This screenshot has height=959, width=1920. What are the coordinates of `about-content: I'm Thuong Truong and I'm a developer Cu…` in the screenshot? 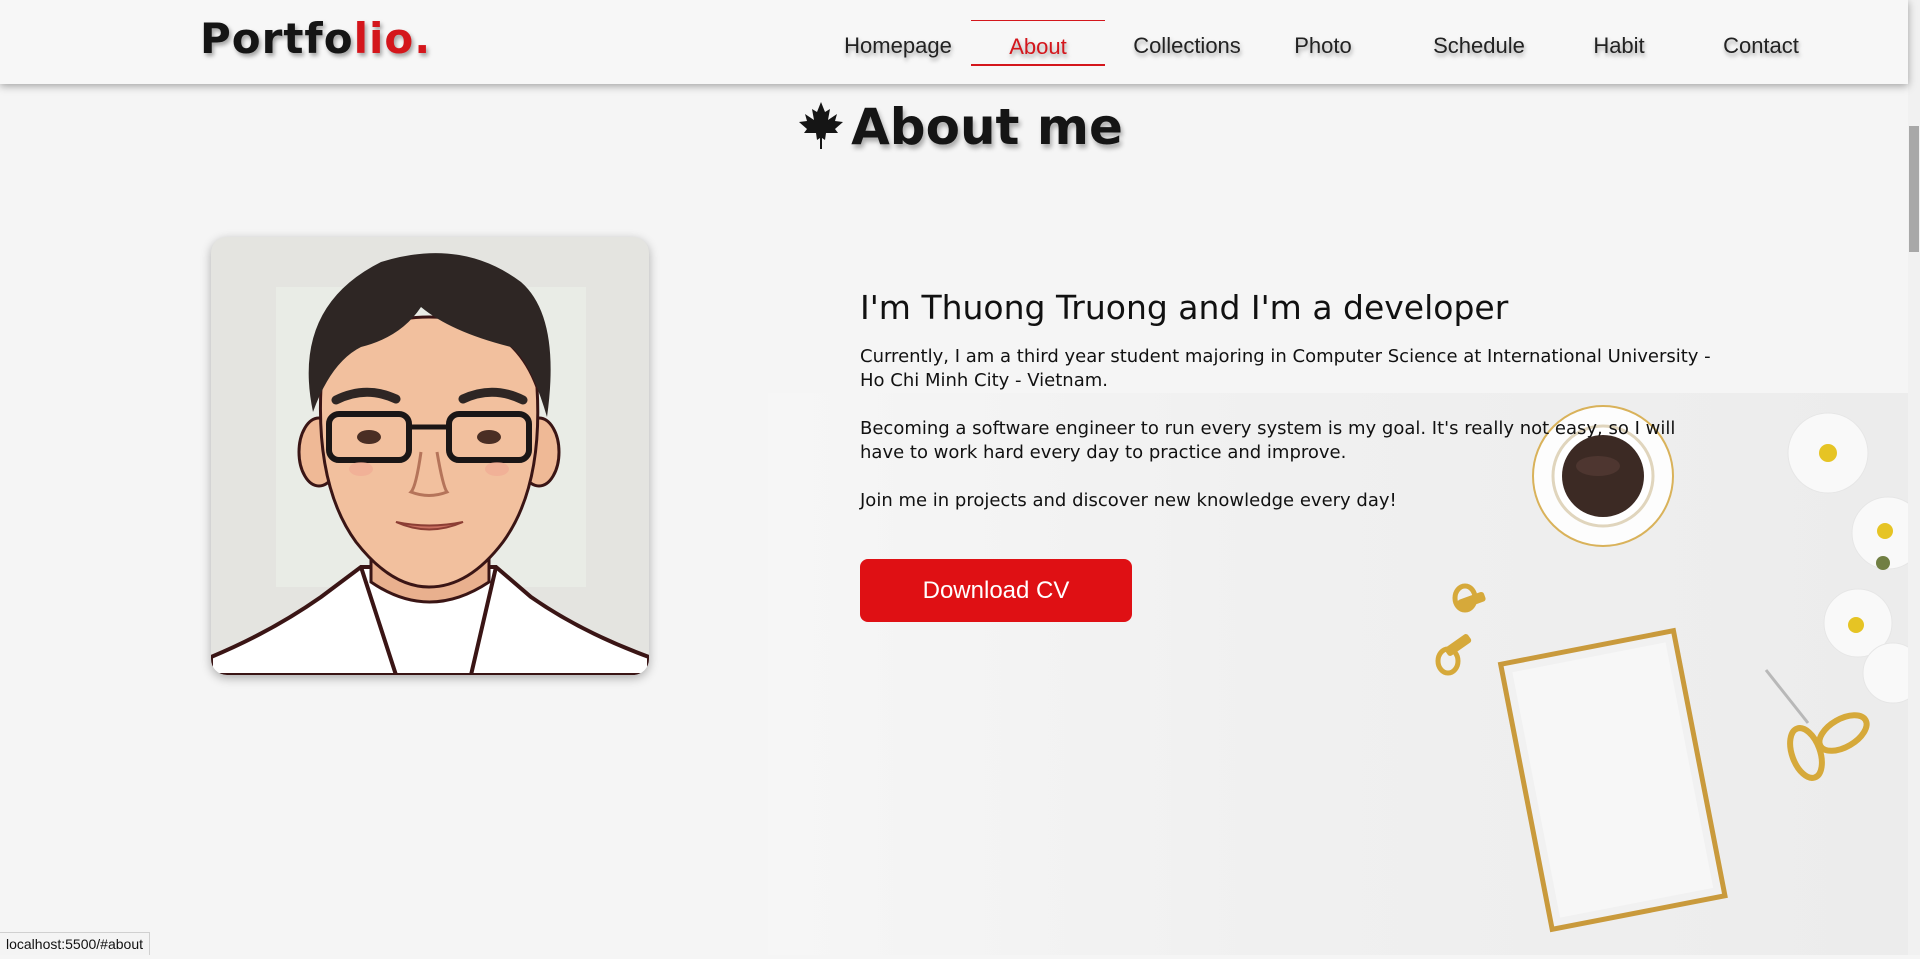 It's located at (1290, 412).